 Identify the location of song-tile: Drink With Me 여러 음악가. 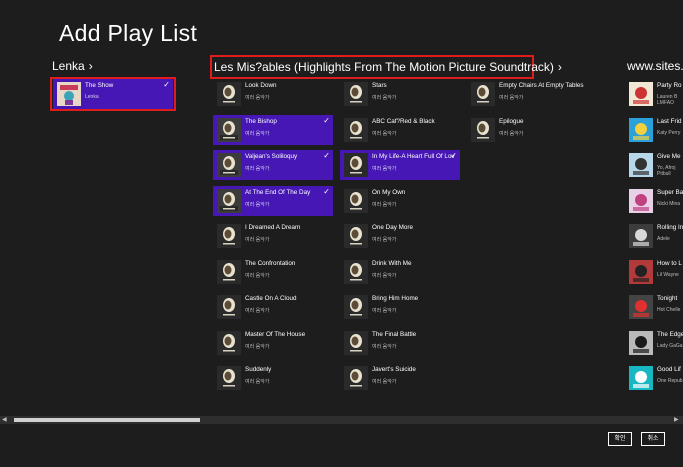
(400, 272).